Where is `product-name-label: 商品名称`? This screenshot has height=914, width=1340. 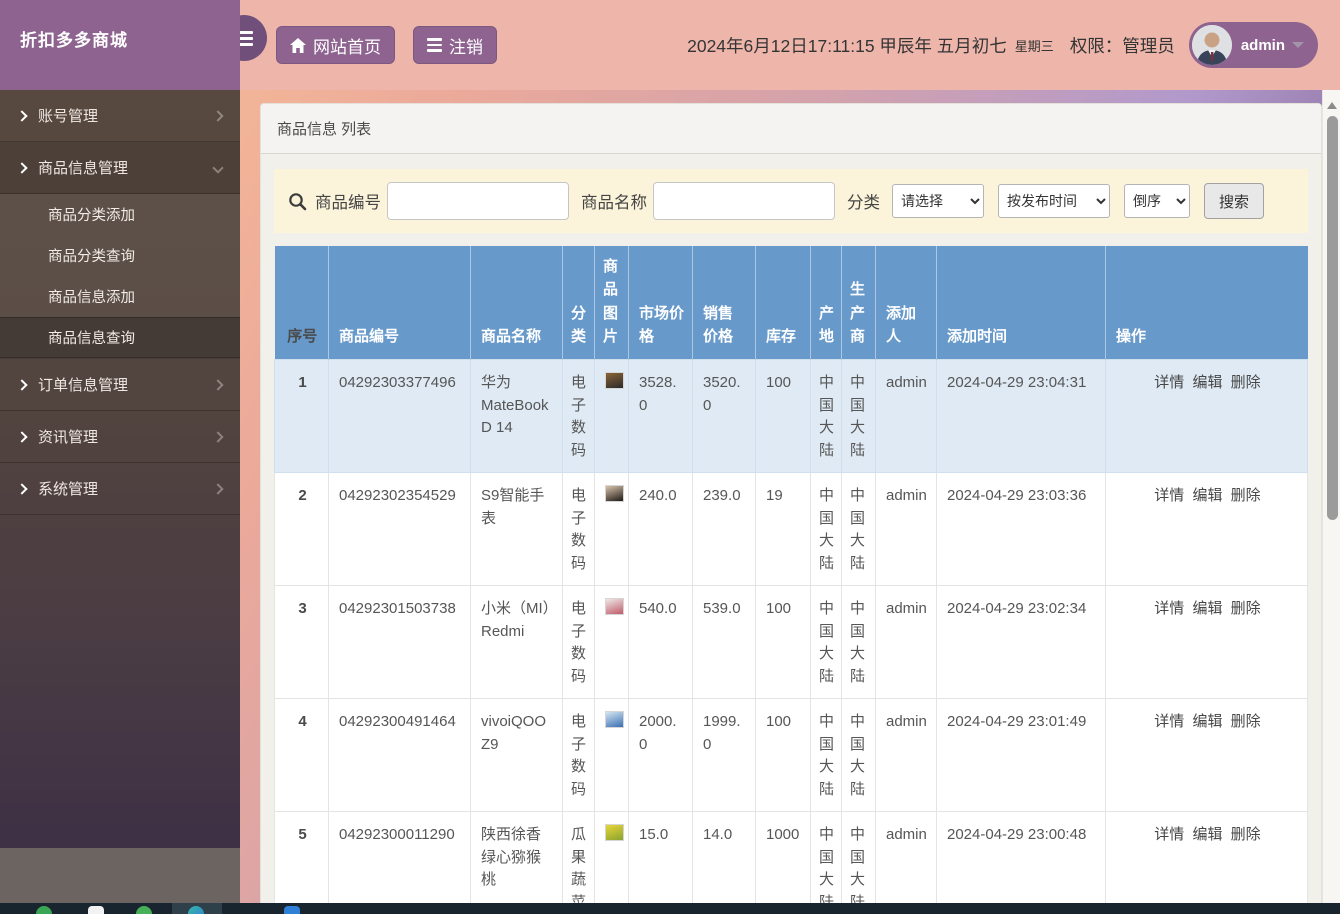 product-name-label: 商品名称 is located at coordinates (614, 203).